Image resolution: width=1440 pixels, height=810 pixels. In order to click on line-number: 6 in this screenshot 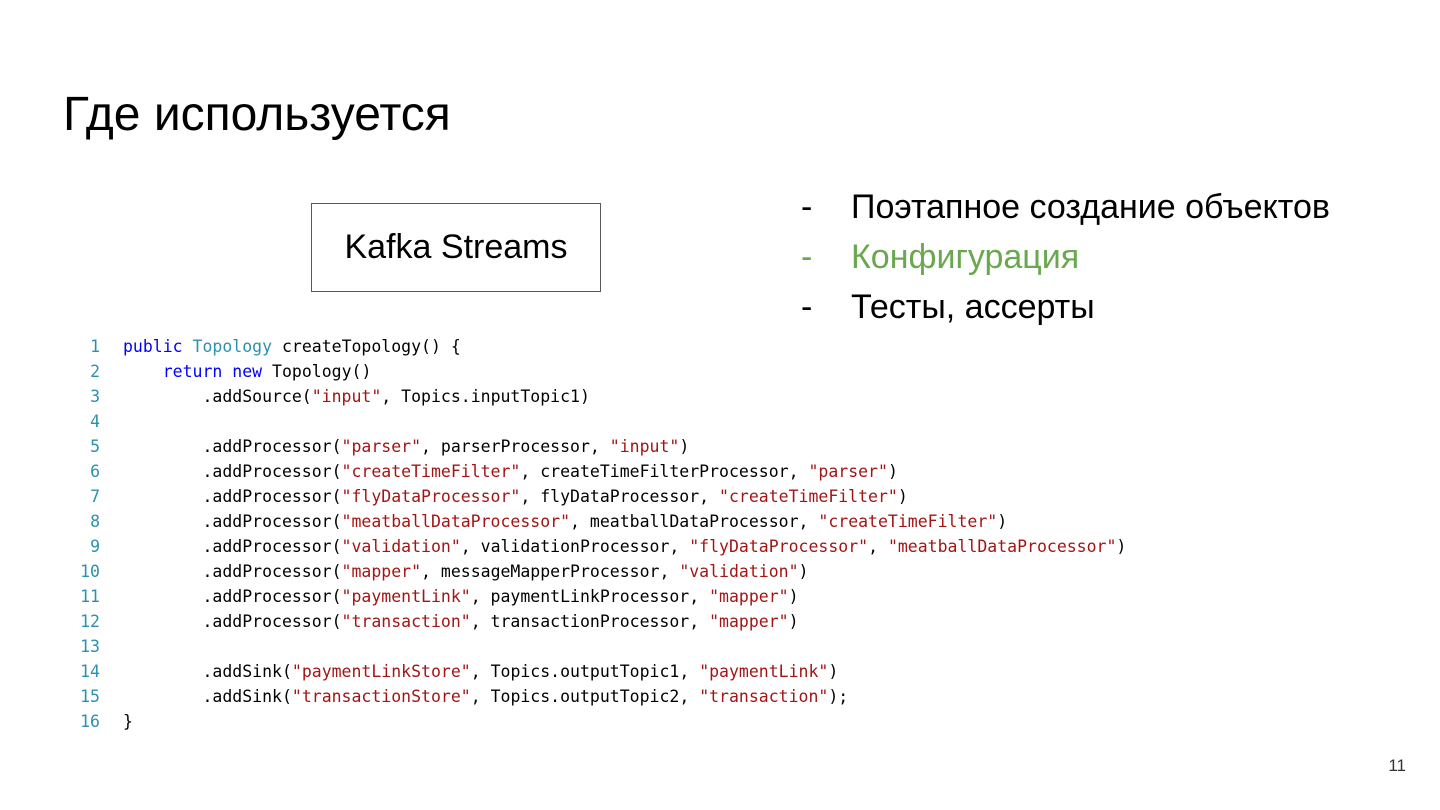, I will do `click(95, 471)`.